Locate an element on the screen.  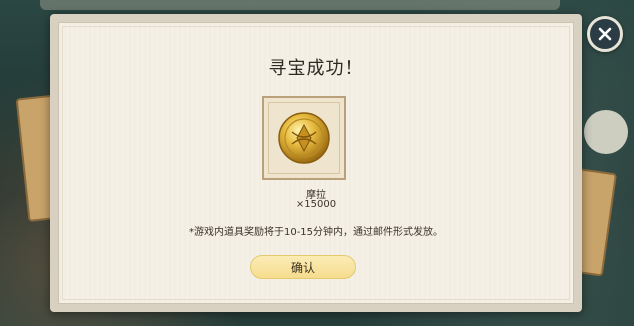
reward-item-slot is located at coordinates (304, 138).